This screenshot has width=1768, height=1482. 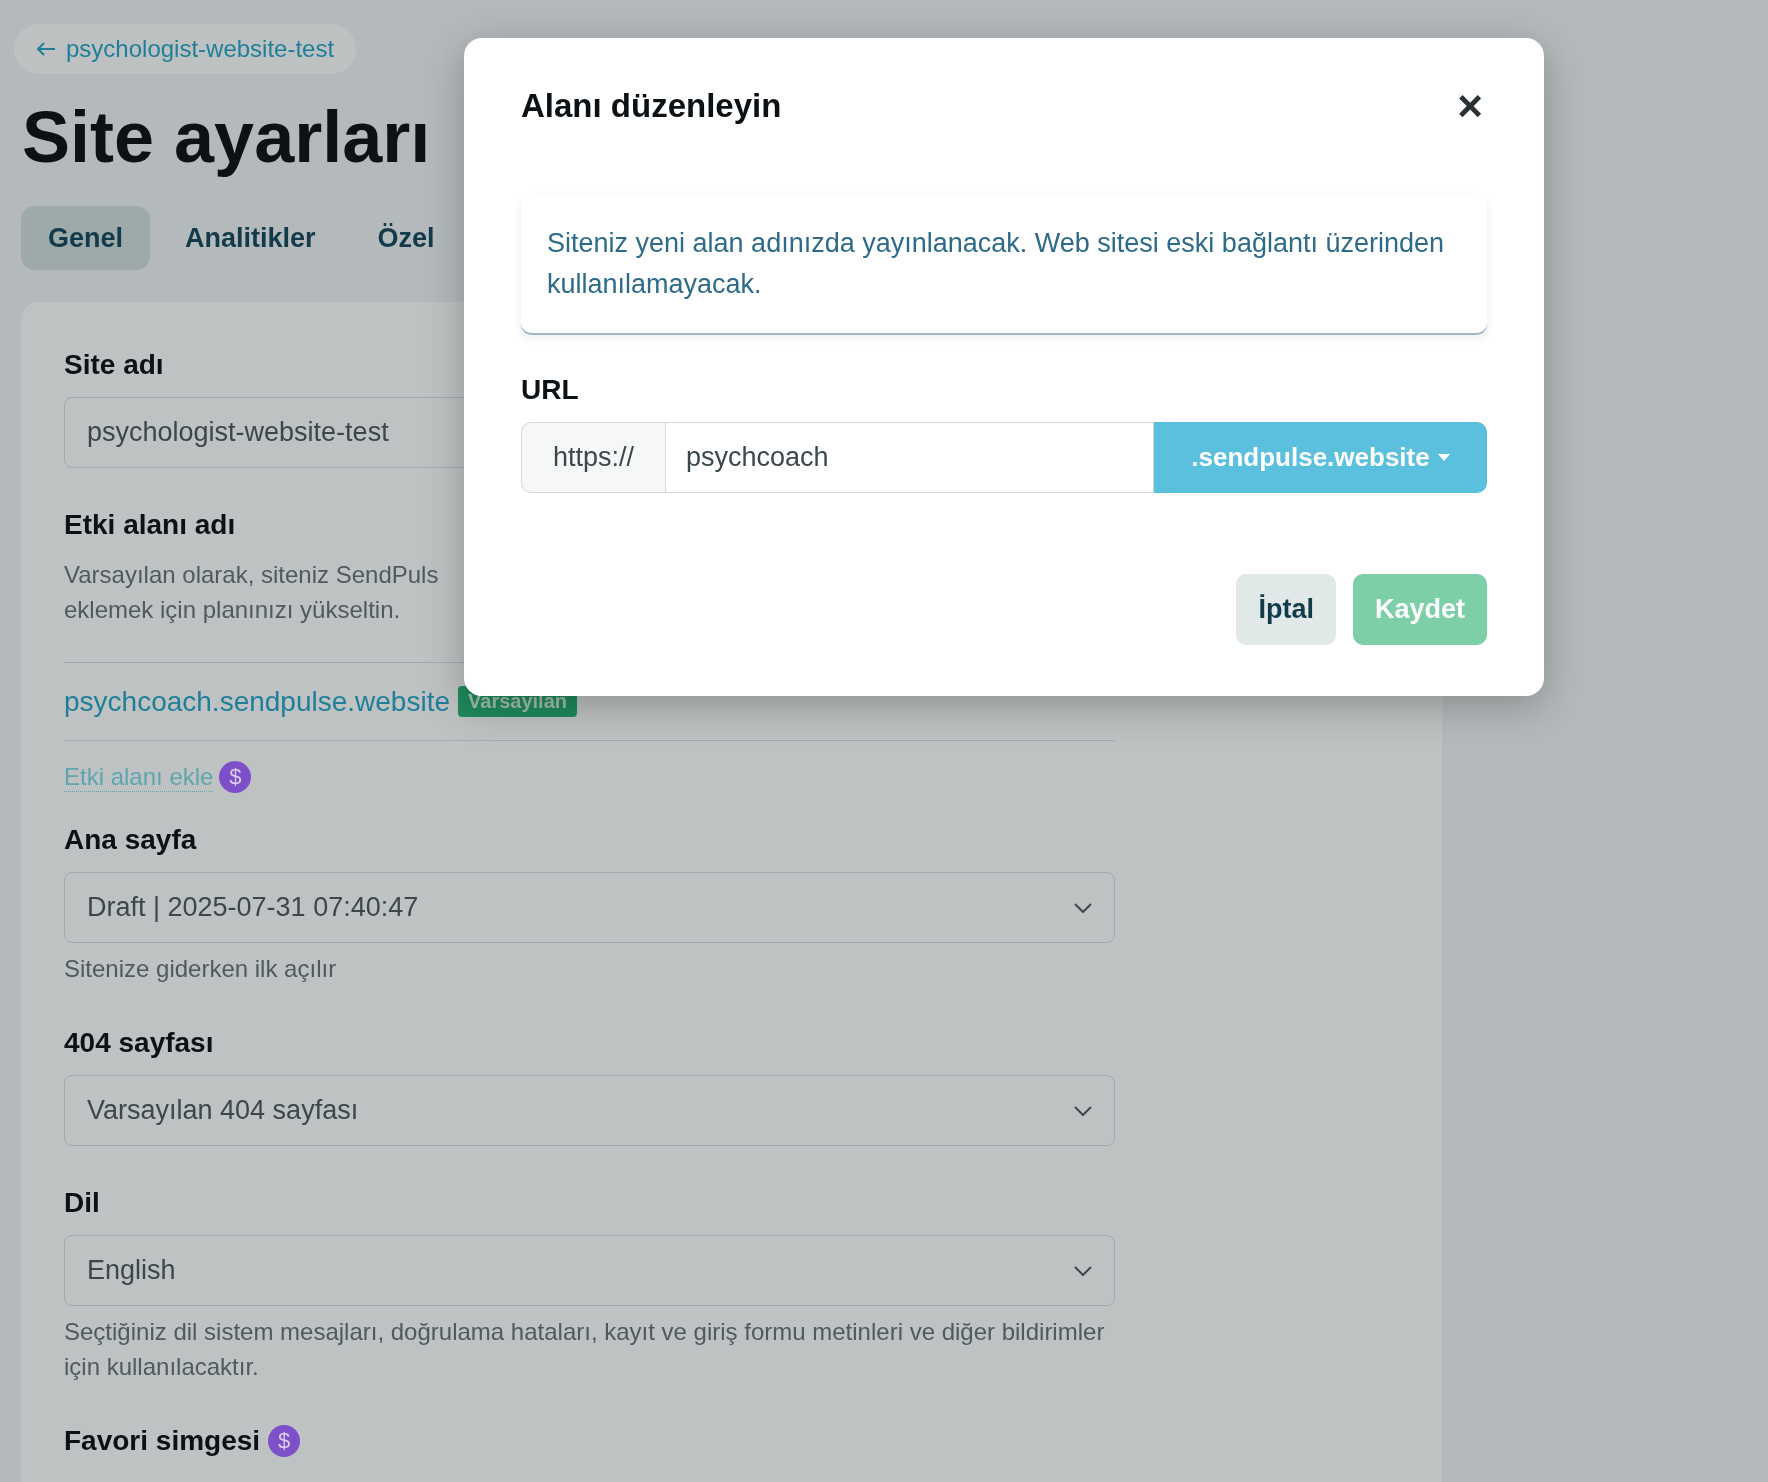 I want to click on field-label: Etki alanı adı, so click(x=150, y=525).